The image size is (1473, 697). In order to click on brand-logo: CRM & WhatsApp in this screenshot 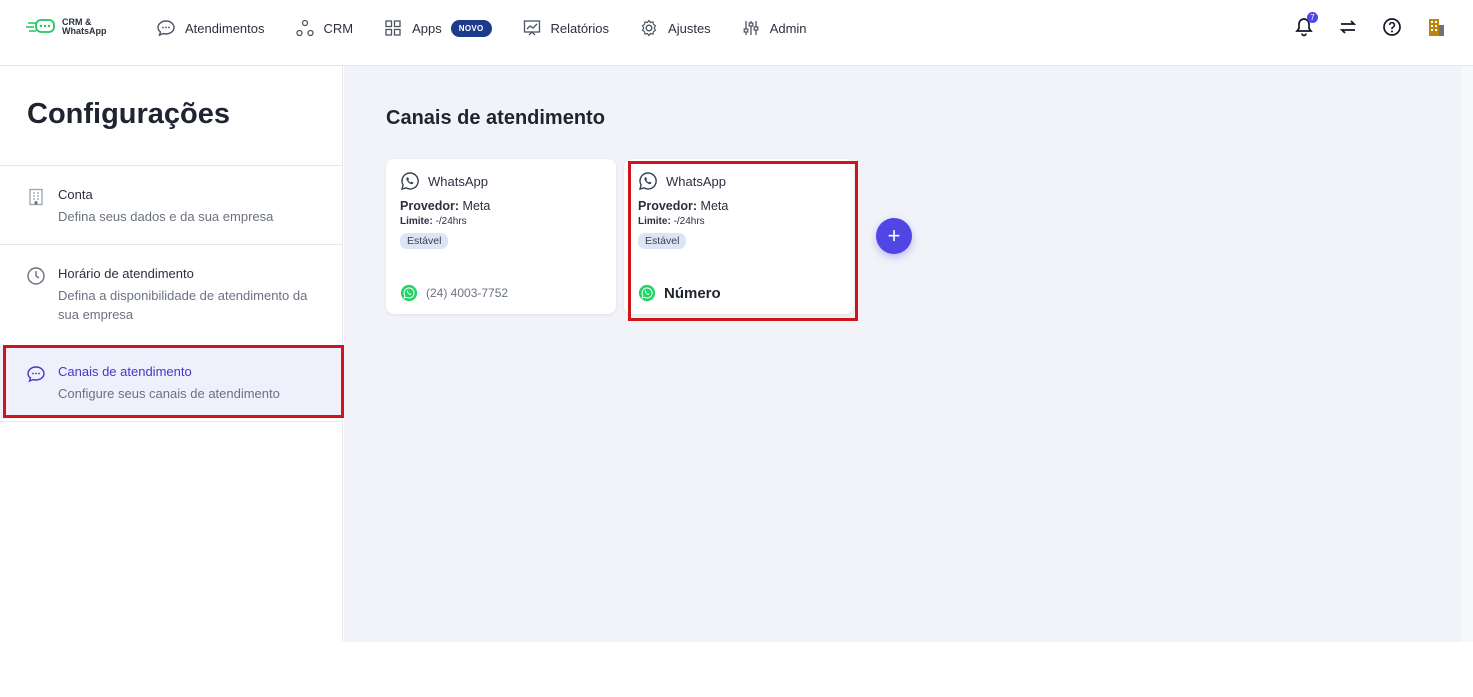, I will do `click(66, 27)`.